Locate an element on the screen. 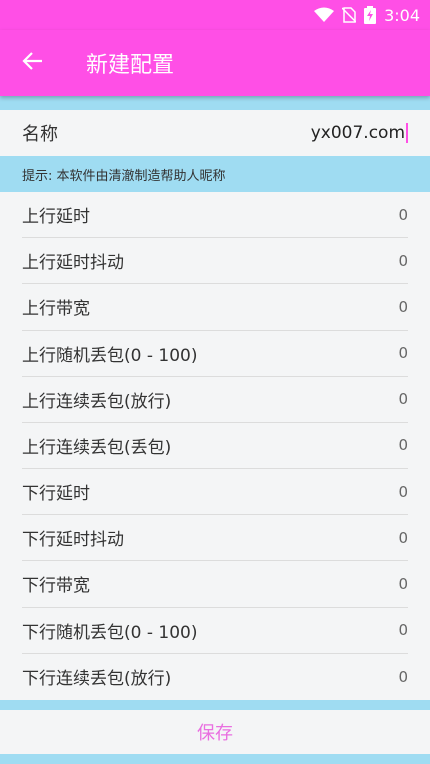 This screenshot has height=764, width=430. setting-row: 上行连续丢包(丢包) is located at coordinates (215, 446).